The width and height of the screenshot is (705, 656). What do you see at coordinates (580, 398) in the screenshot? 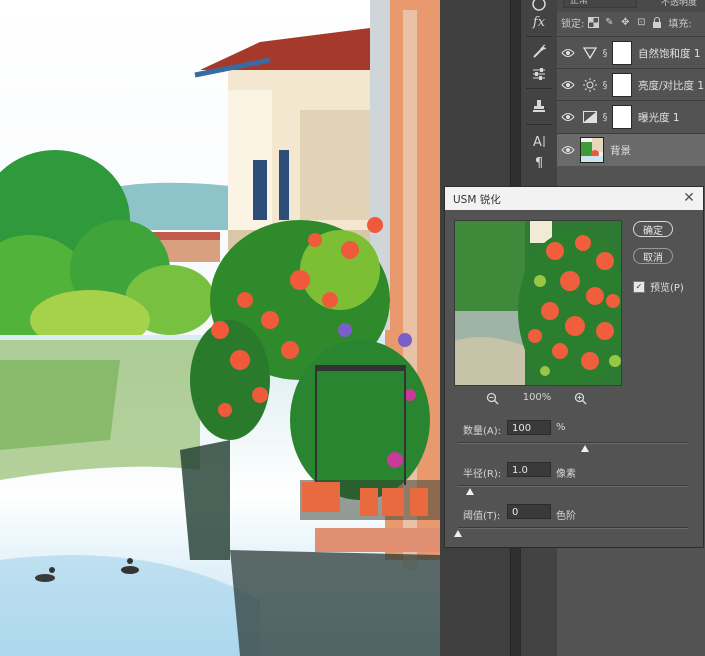
I see `zoom-in-icon` at bounding box center [580, 398].